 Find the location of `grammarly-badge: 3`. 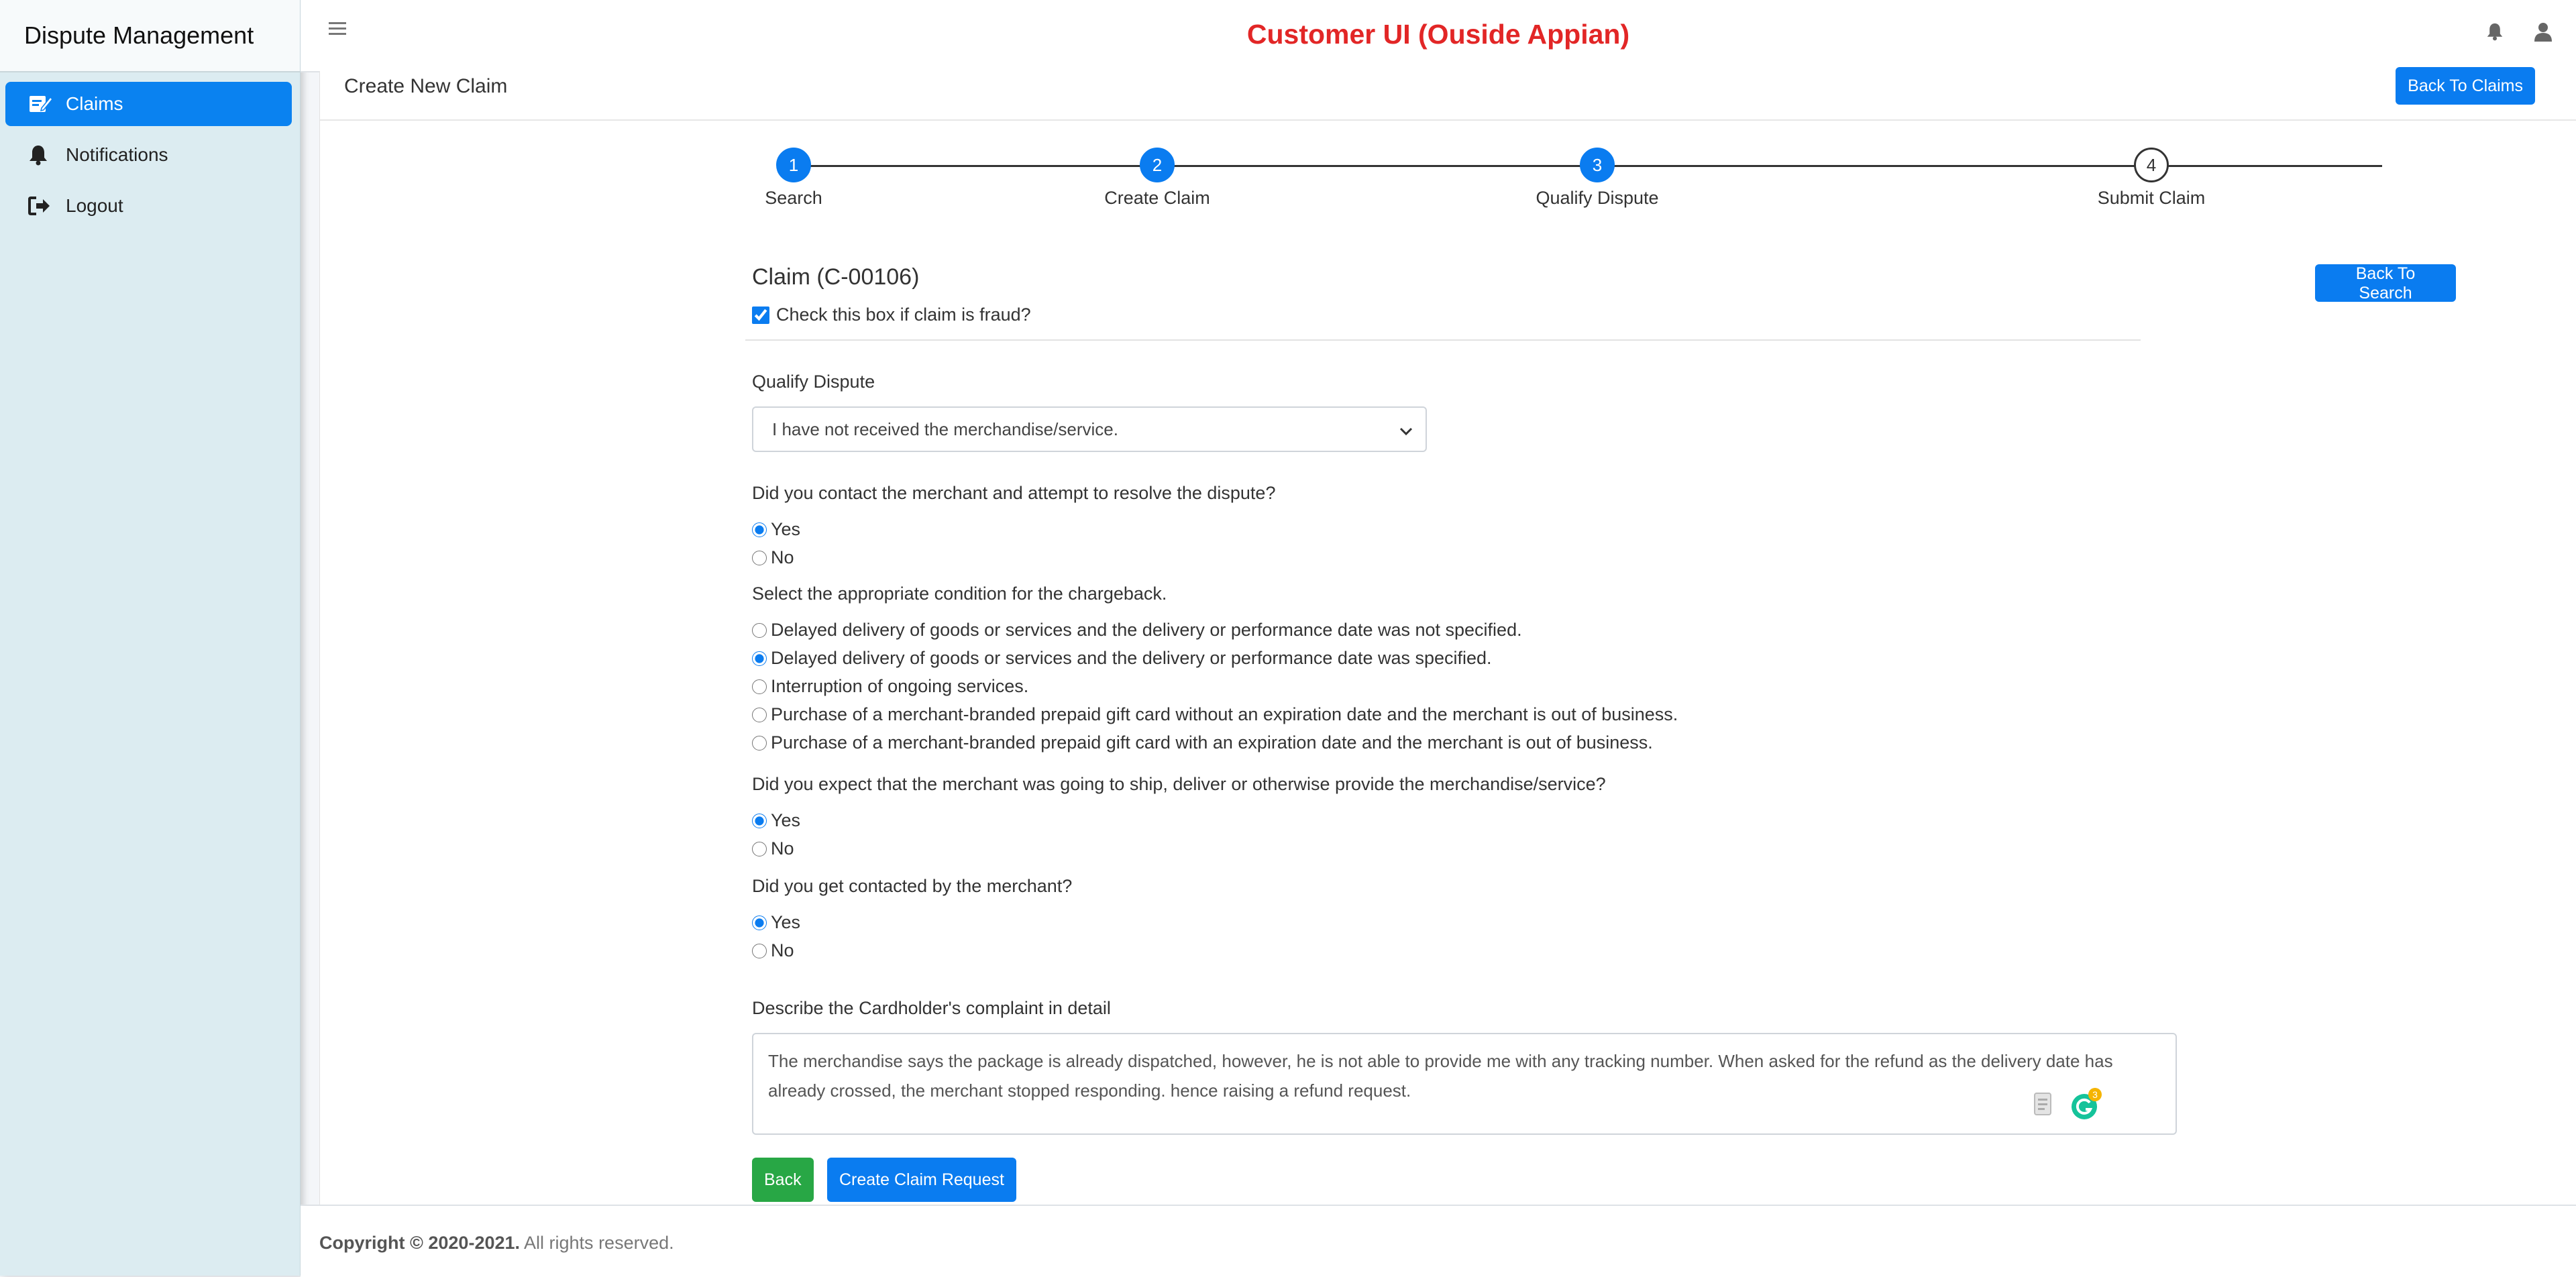

grammarly-badge: 3 is located at coordinates (2095, 1094).